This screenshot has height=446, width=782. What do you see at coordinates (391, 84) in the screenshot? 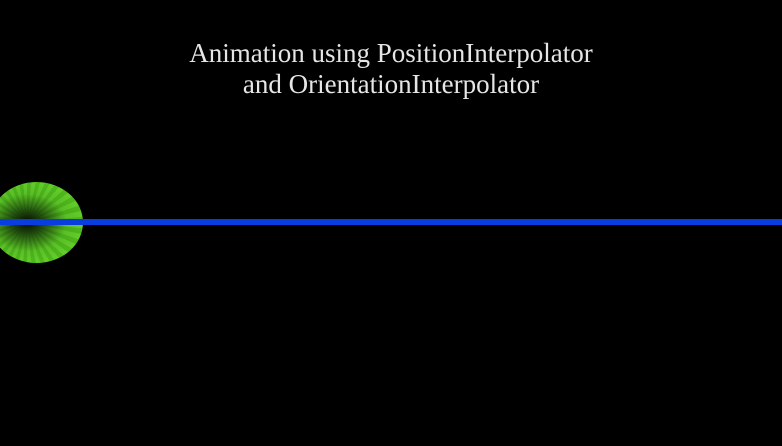
I see `scene-title-line-2: and OrientationInterpolator` at bounding box center [391, 84].